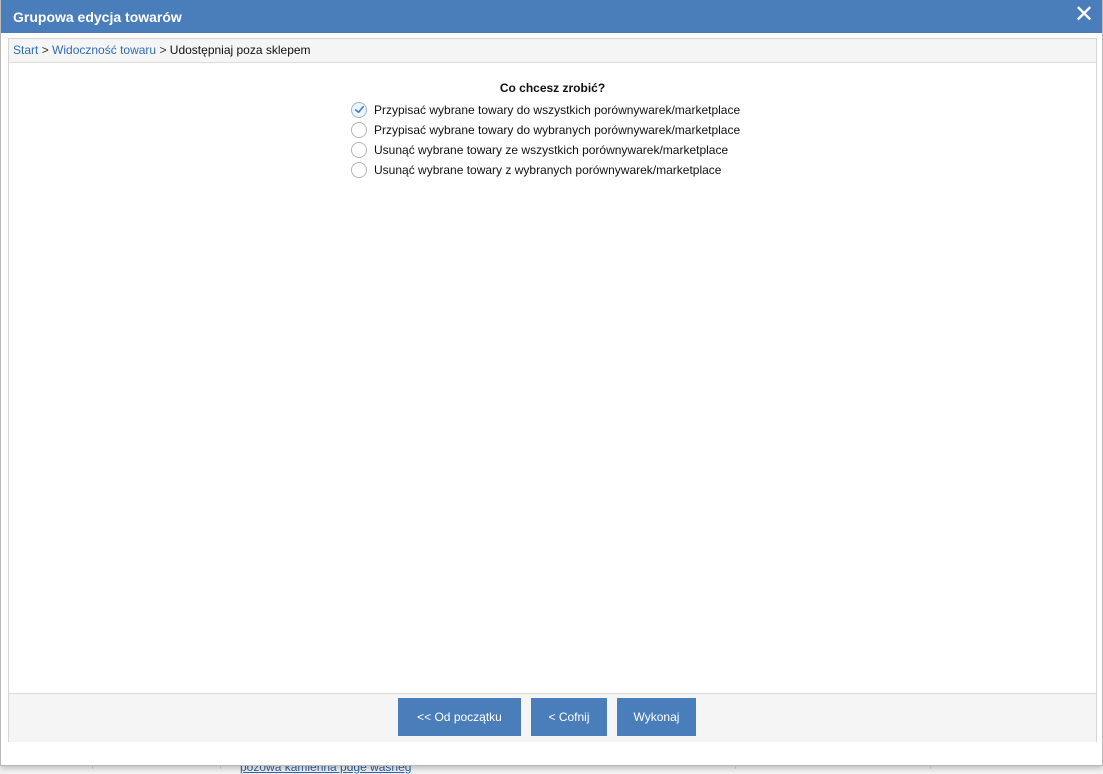  I want to click on close-icon: ✕, so click(1084, 15).